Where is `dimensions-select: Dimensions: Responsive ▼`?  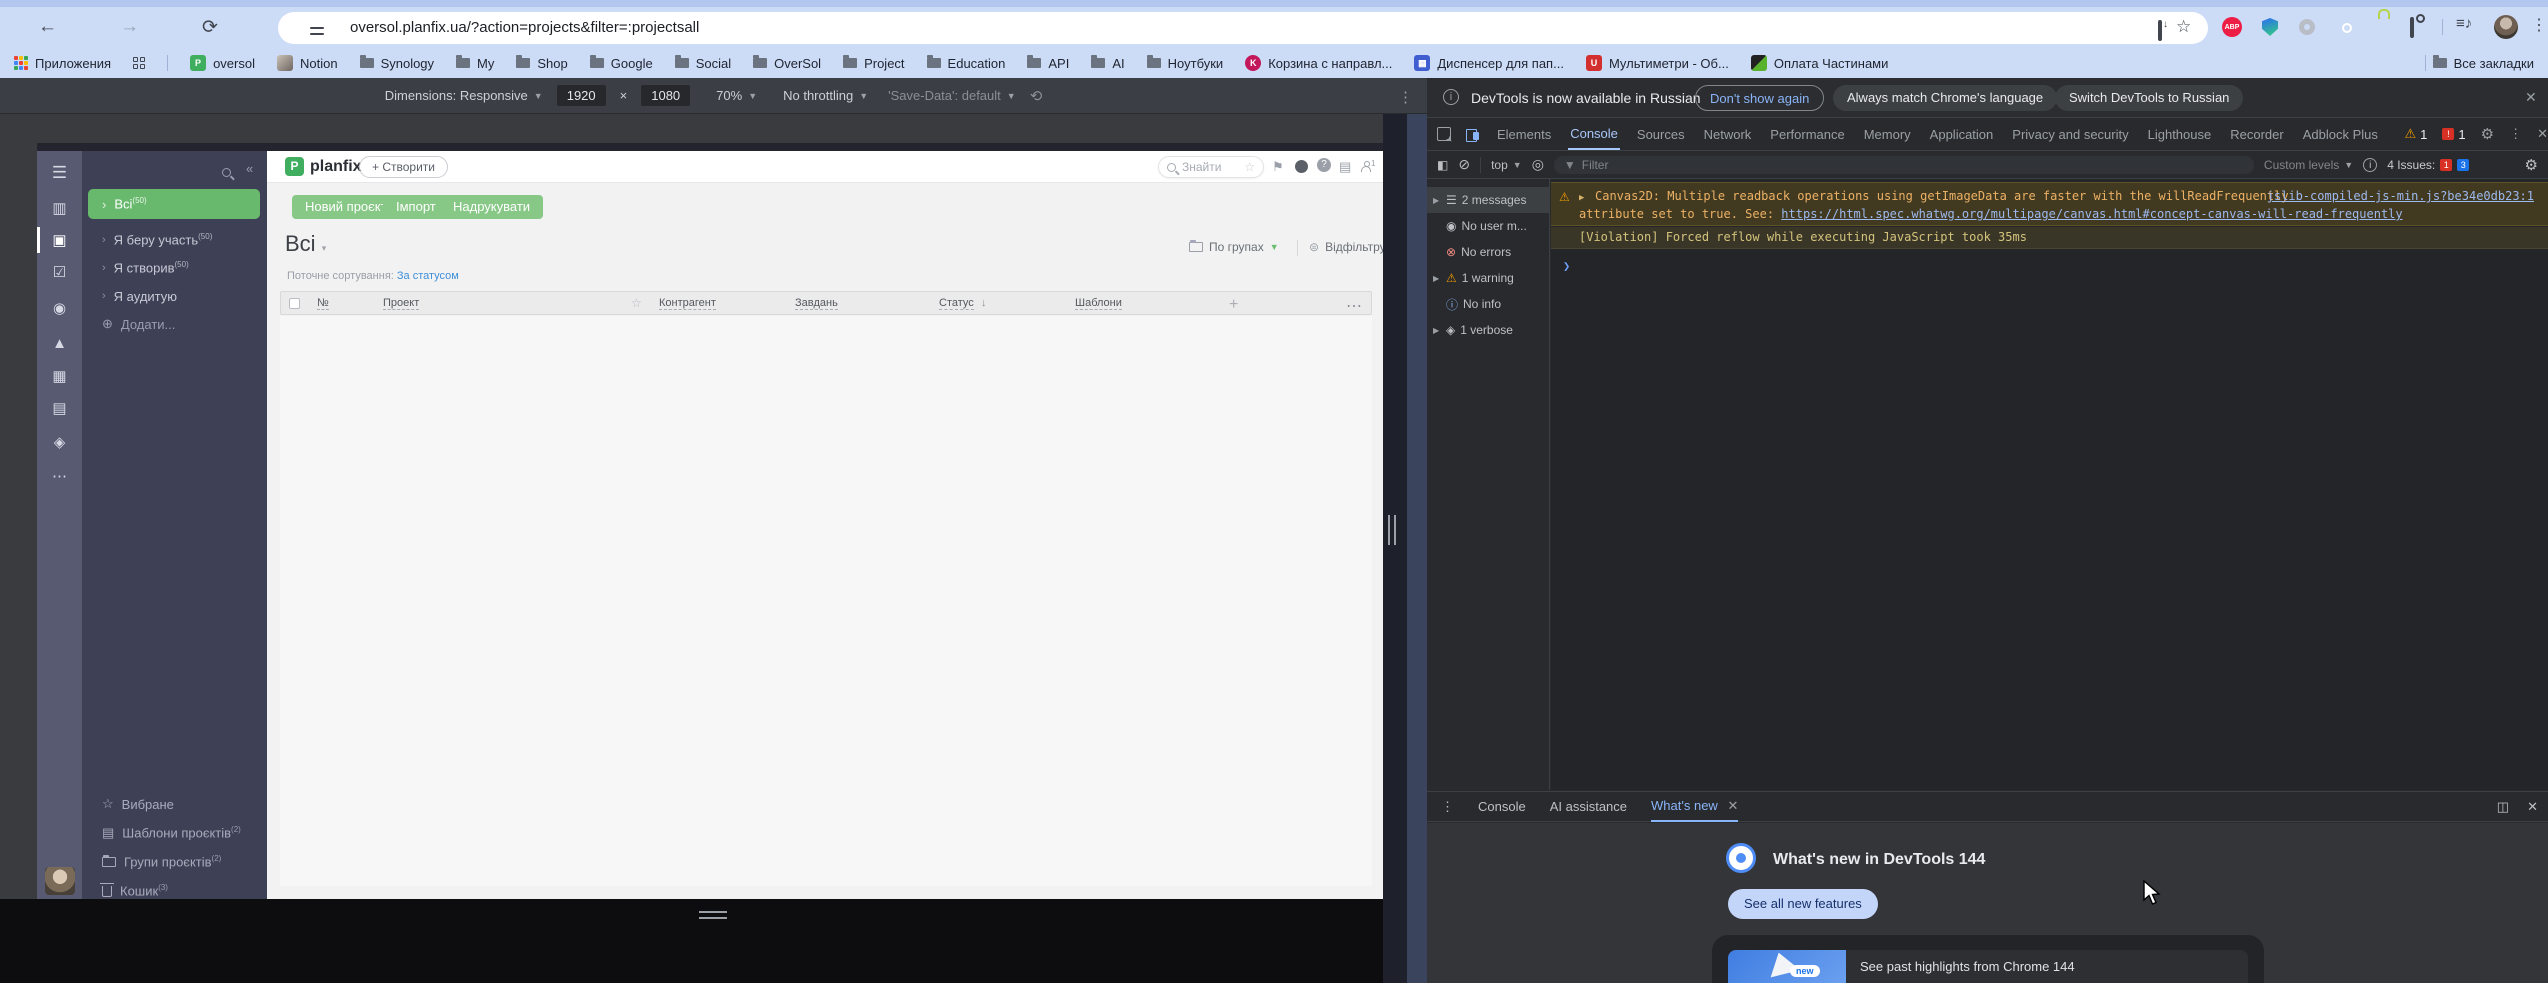
dimensions-select: Dimensions: Responsive ▼ is located at coordinates (464, 95).